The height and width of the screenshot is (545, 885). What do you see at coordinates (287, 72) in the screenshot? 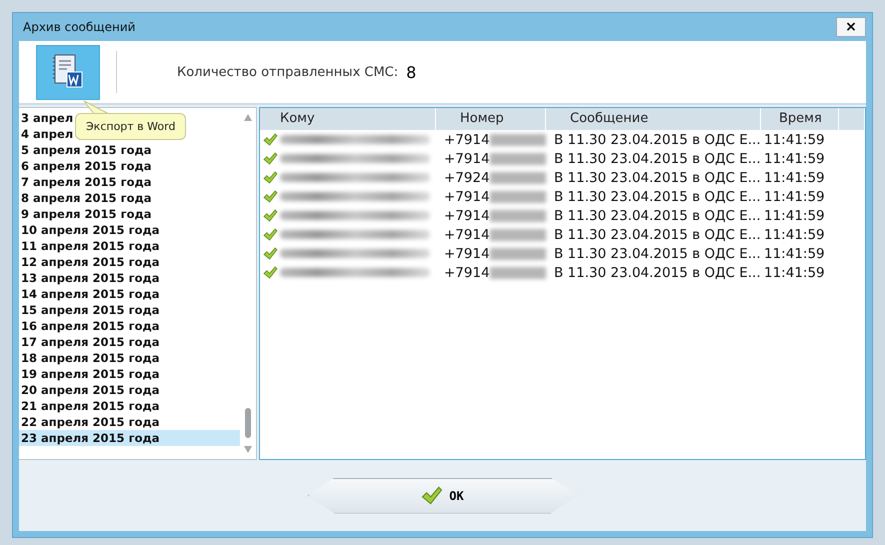
I see `sms-count-label: Количество отправленных СМС:` at bounding box center [287, 72].